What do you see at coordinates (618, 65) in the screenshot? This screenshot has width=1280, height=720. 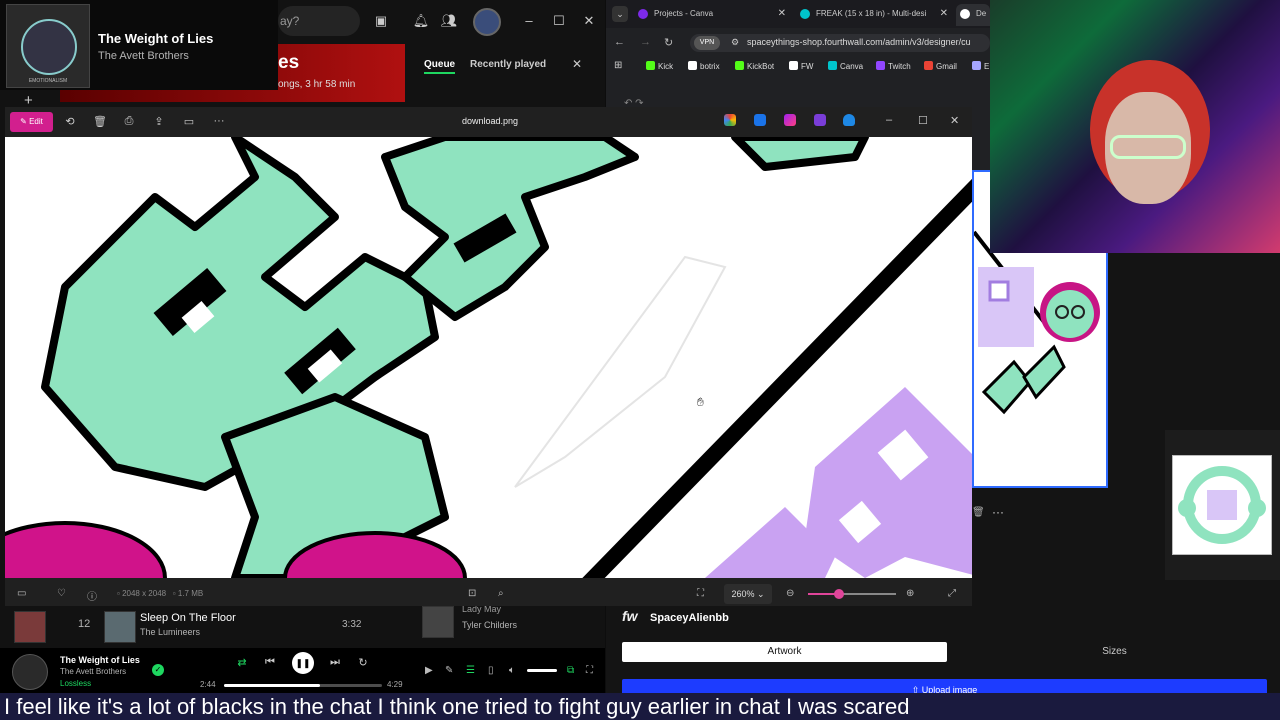 I see `apps-grid-icon: ⊞` at bounding box center [618, 65].